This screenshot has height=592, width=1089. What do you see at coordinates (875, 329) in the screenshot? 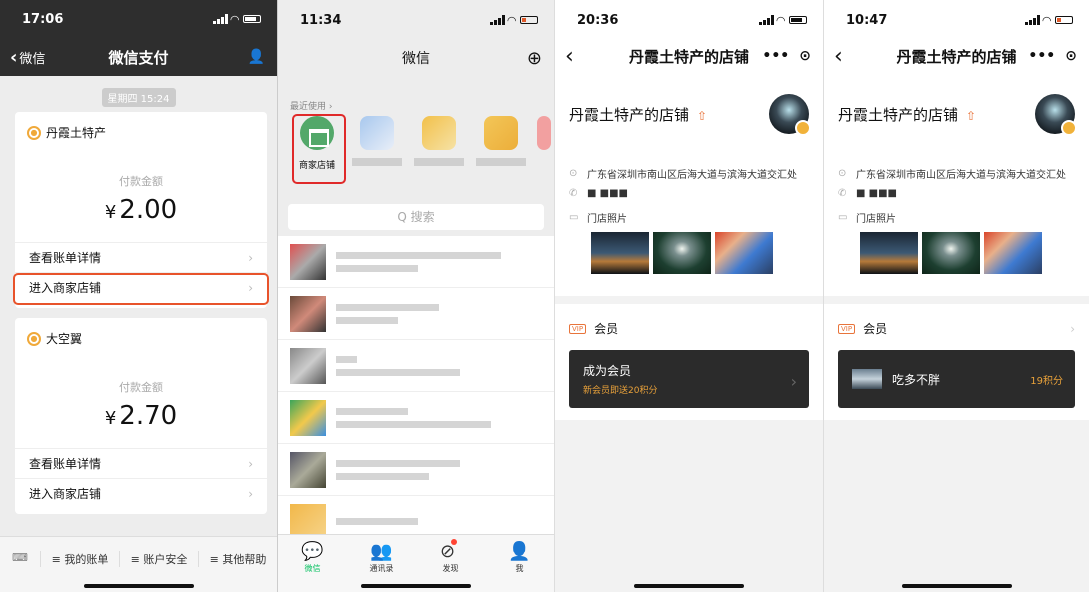
I see `member-label: 会员` at bounding box center [875, 329].